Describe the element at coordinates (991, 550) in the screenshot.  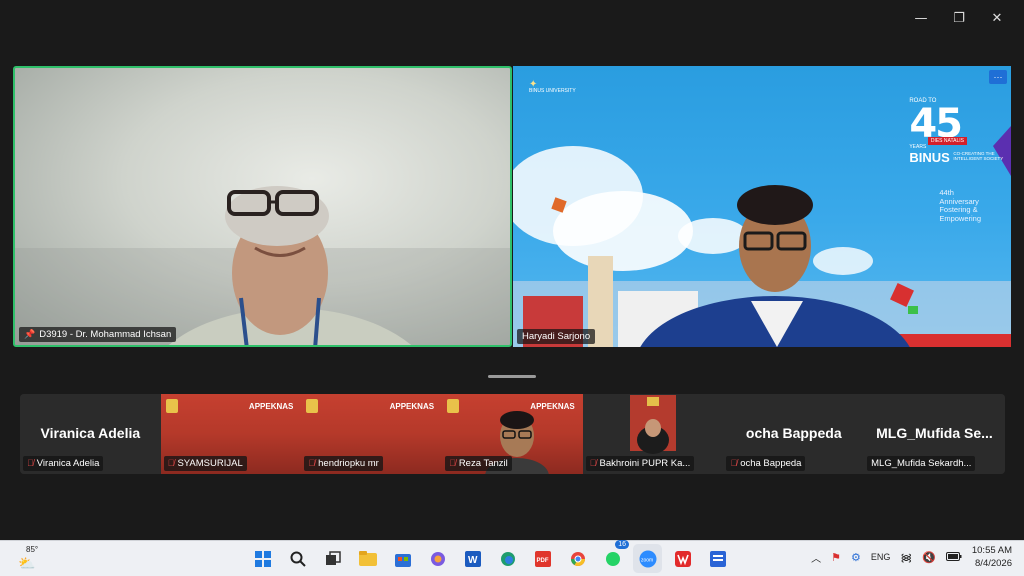
I see `clock-time: 10:55 AM` at that location.